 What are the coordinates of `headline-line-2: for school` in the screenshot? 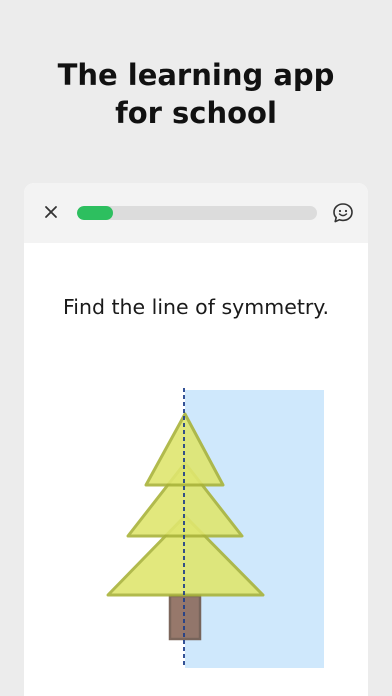 It's located at (196, 113).